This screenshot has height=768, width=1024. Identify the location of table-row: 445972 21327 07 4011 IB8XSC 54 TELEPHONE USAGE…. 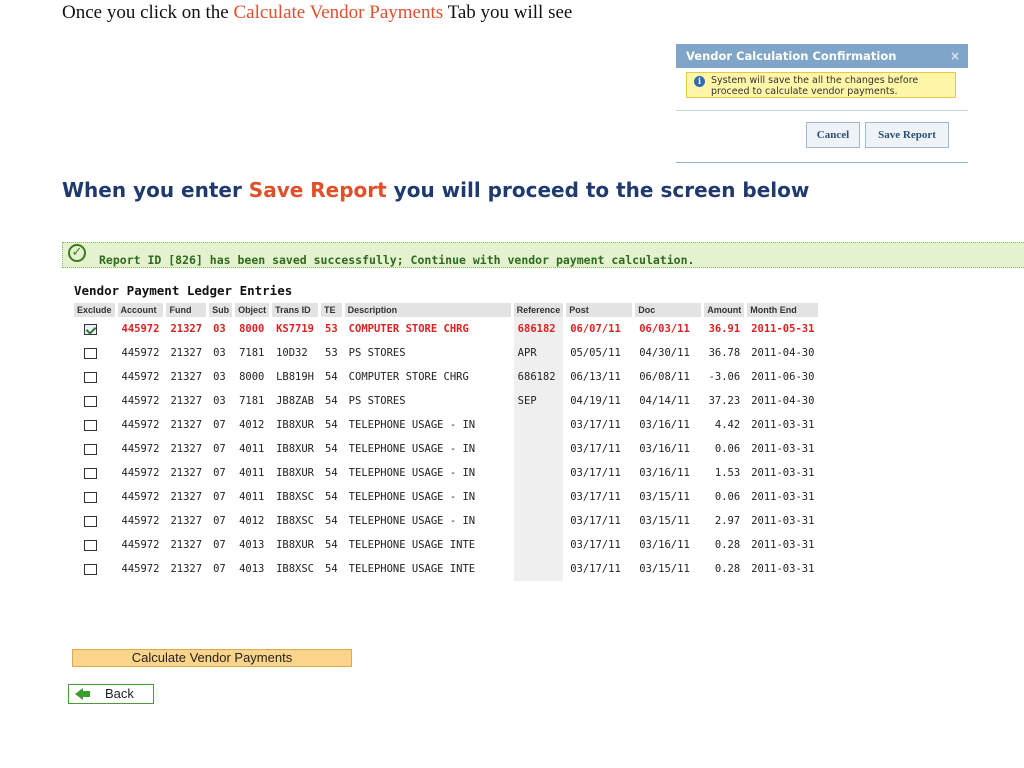
(446, 497).